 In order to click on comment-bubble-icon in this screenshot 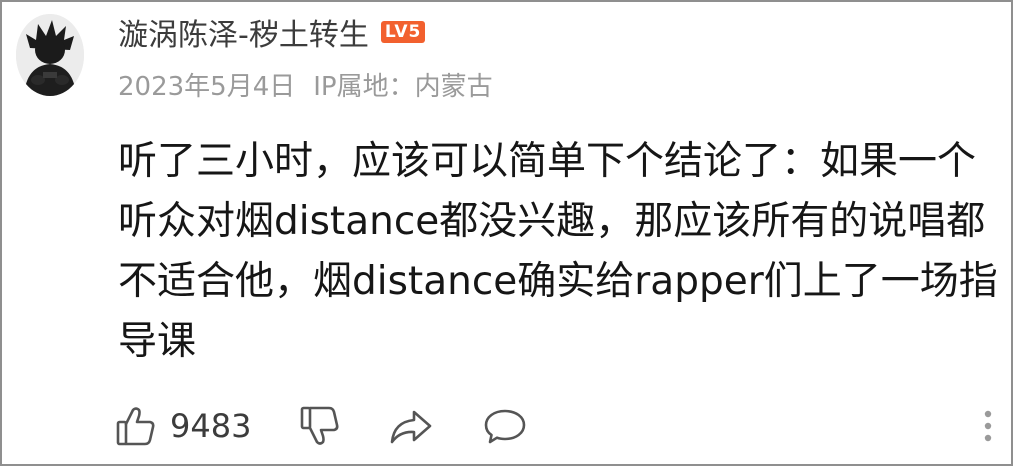, I will do `click(505, 426)`.